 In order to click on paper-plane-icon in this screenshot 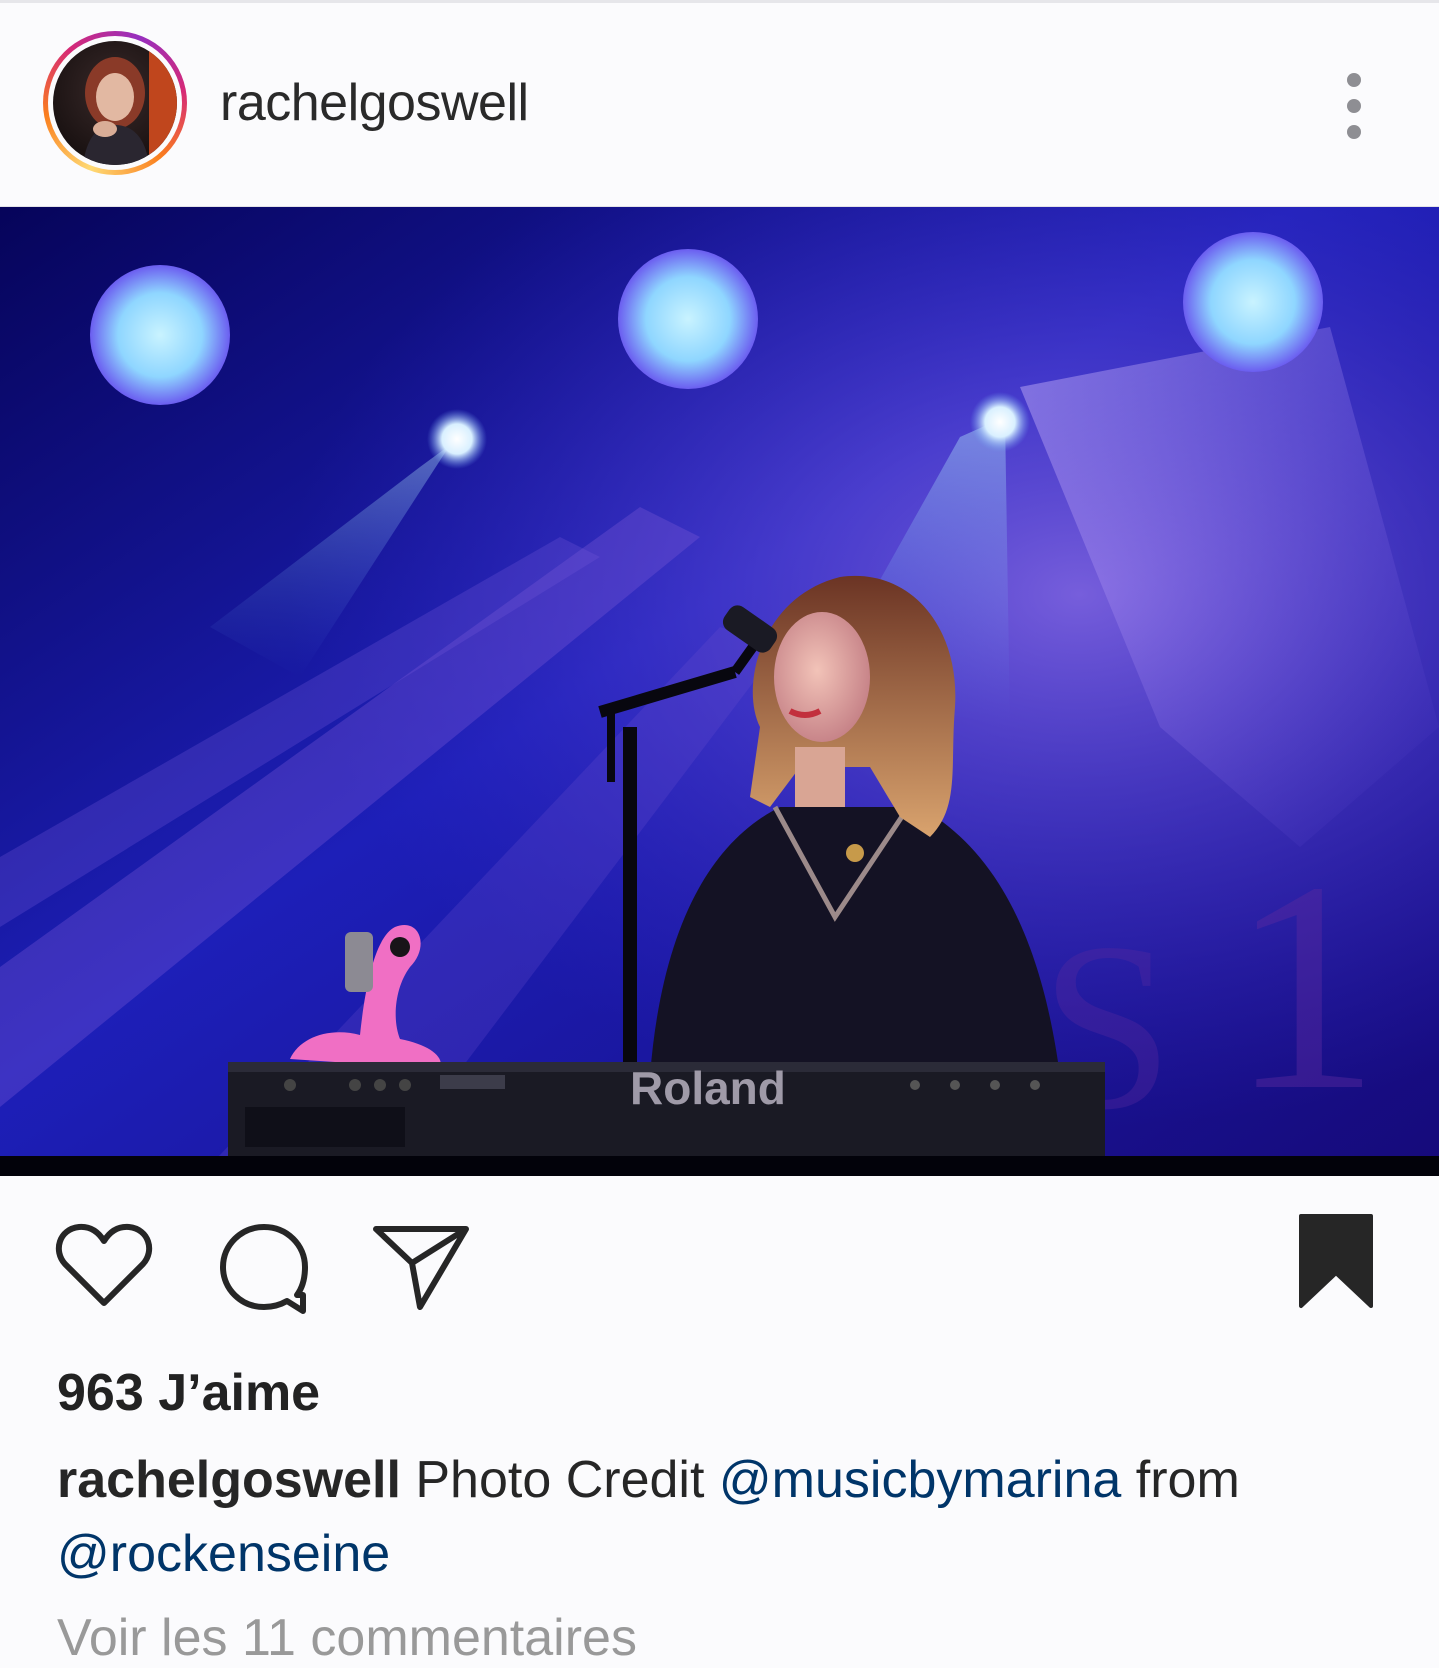, I will do `click(421, 1267)`.